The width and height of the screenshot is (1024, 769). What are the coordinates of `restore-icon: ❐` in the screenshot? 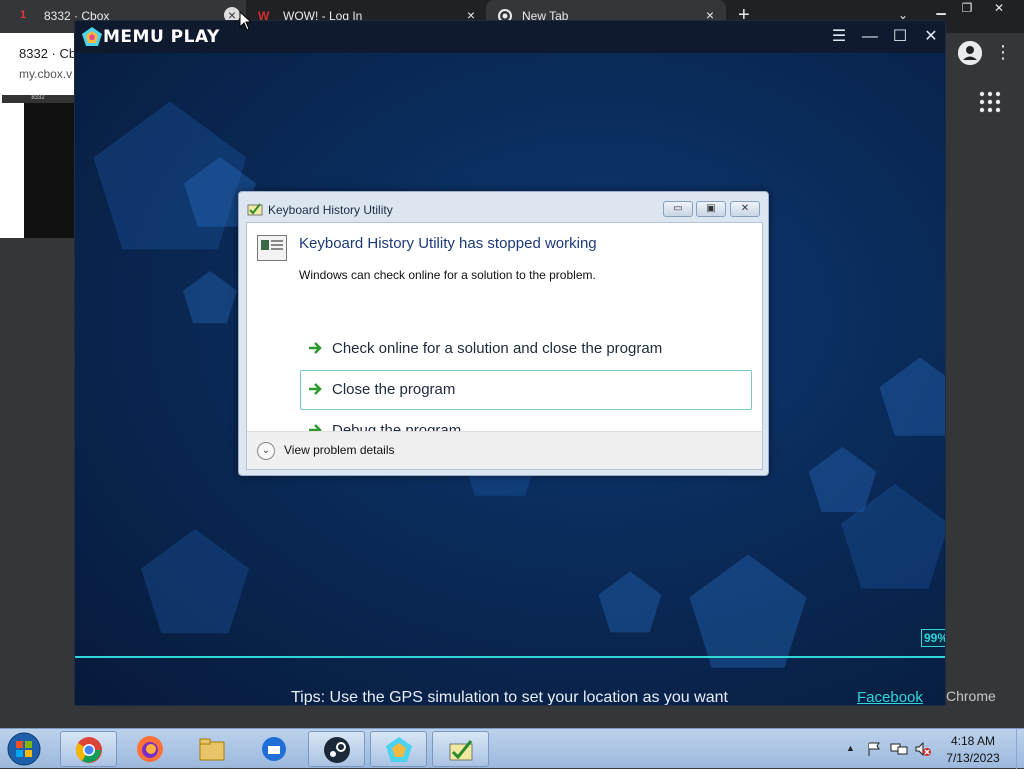 It's located at (967, 9).